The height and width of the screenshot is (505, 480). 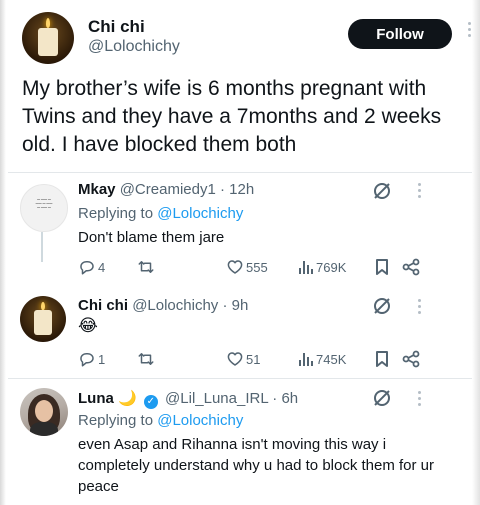 I want to click on reply-header: Mkay @Creamiedy1 · 12h, so click(x=166, y=189).